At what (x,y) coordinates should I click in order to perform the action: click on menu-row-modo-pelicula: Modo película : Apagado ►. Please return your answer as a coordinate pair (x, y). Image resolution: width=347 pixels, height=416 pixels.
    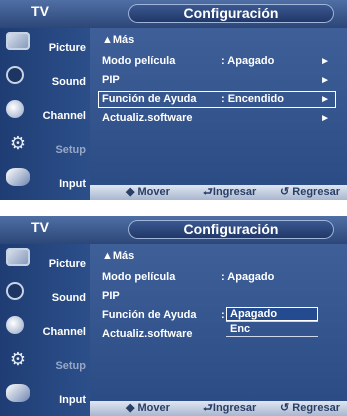
    Looking at the image, I should click on (217, 61).